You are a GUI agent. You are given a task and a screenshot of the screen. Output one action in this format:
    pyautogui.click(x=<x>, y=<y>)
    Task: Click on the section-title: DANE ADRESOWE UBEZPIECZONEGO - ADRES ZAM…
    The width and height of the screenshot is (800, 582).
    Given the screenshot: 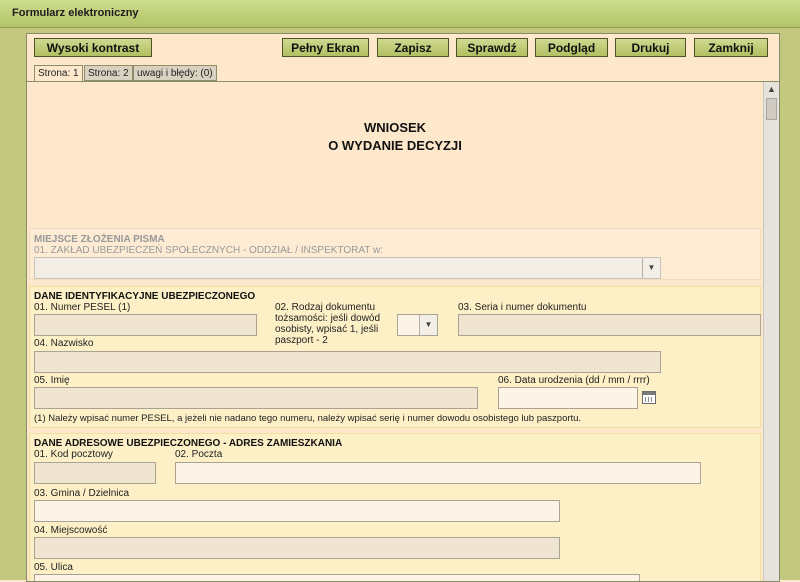 What is the action you would take?
    pyautogui.click(x=188, y=443)
    